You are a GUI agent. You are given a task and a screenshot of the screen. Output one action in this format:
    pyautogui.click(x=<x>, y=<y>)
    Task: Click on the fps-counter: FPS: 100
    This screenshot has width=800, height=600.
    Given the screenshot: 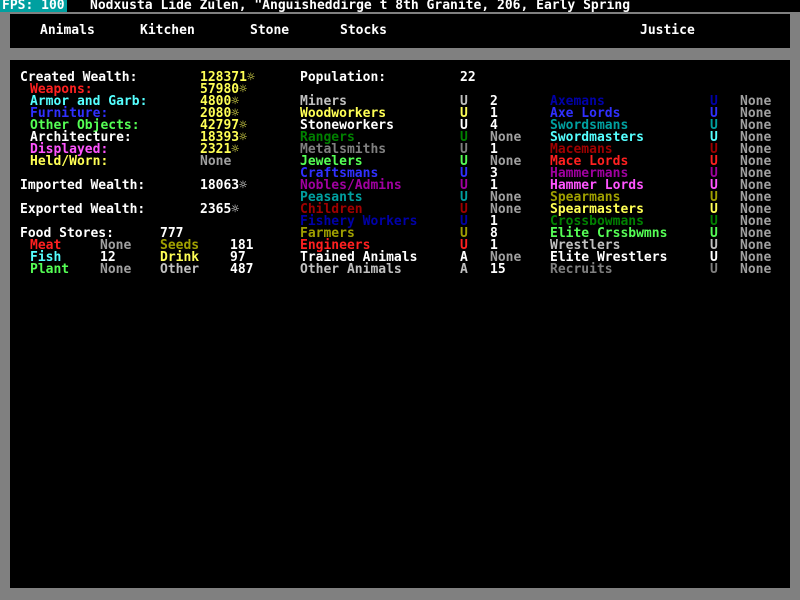 What is the action you would take?
    pyautogui.click(x=33, y=6)
    